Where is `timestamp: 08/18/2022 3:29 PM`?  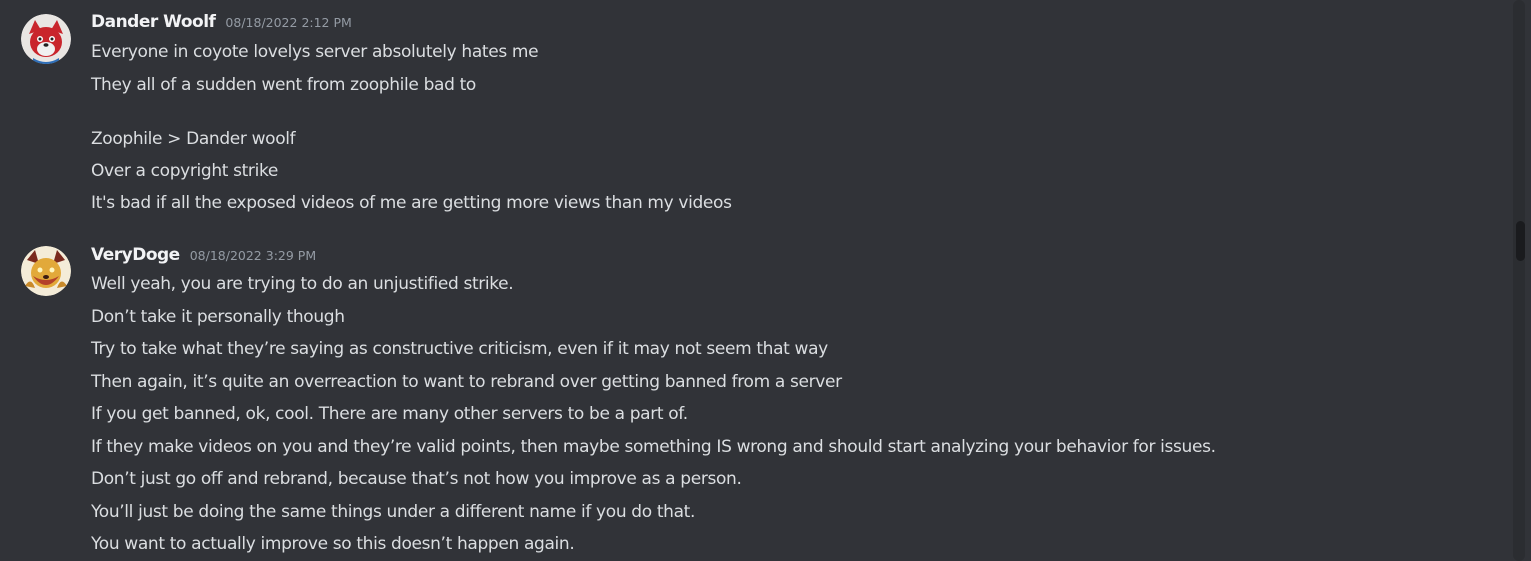
timestamp: 08/18/2022 3:29 PM is located at coordinates (253, 255).